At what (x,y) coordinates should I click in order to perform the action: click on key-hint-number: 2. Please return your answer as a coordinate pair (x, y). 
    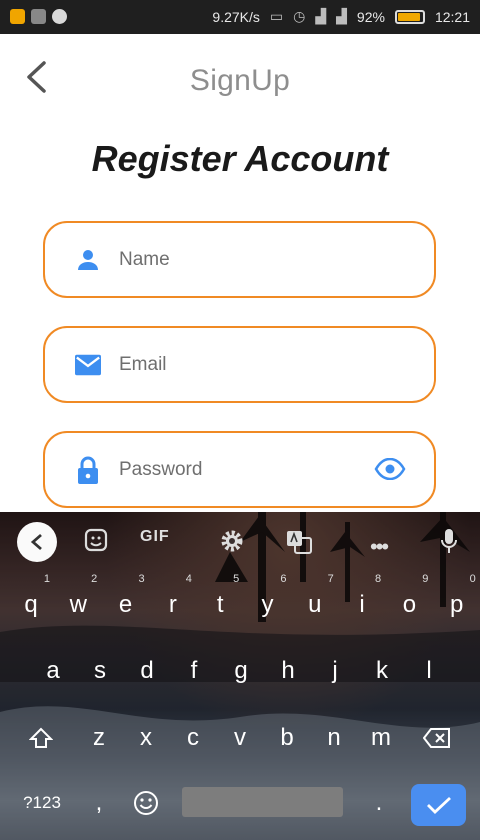
    Looking at the image, I should click on (94, 579).